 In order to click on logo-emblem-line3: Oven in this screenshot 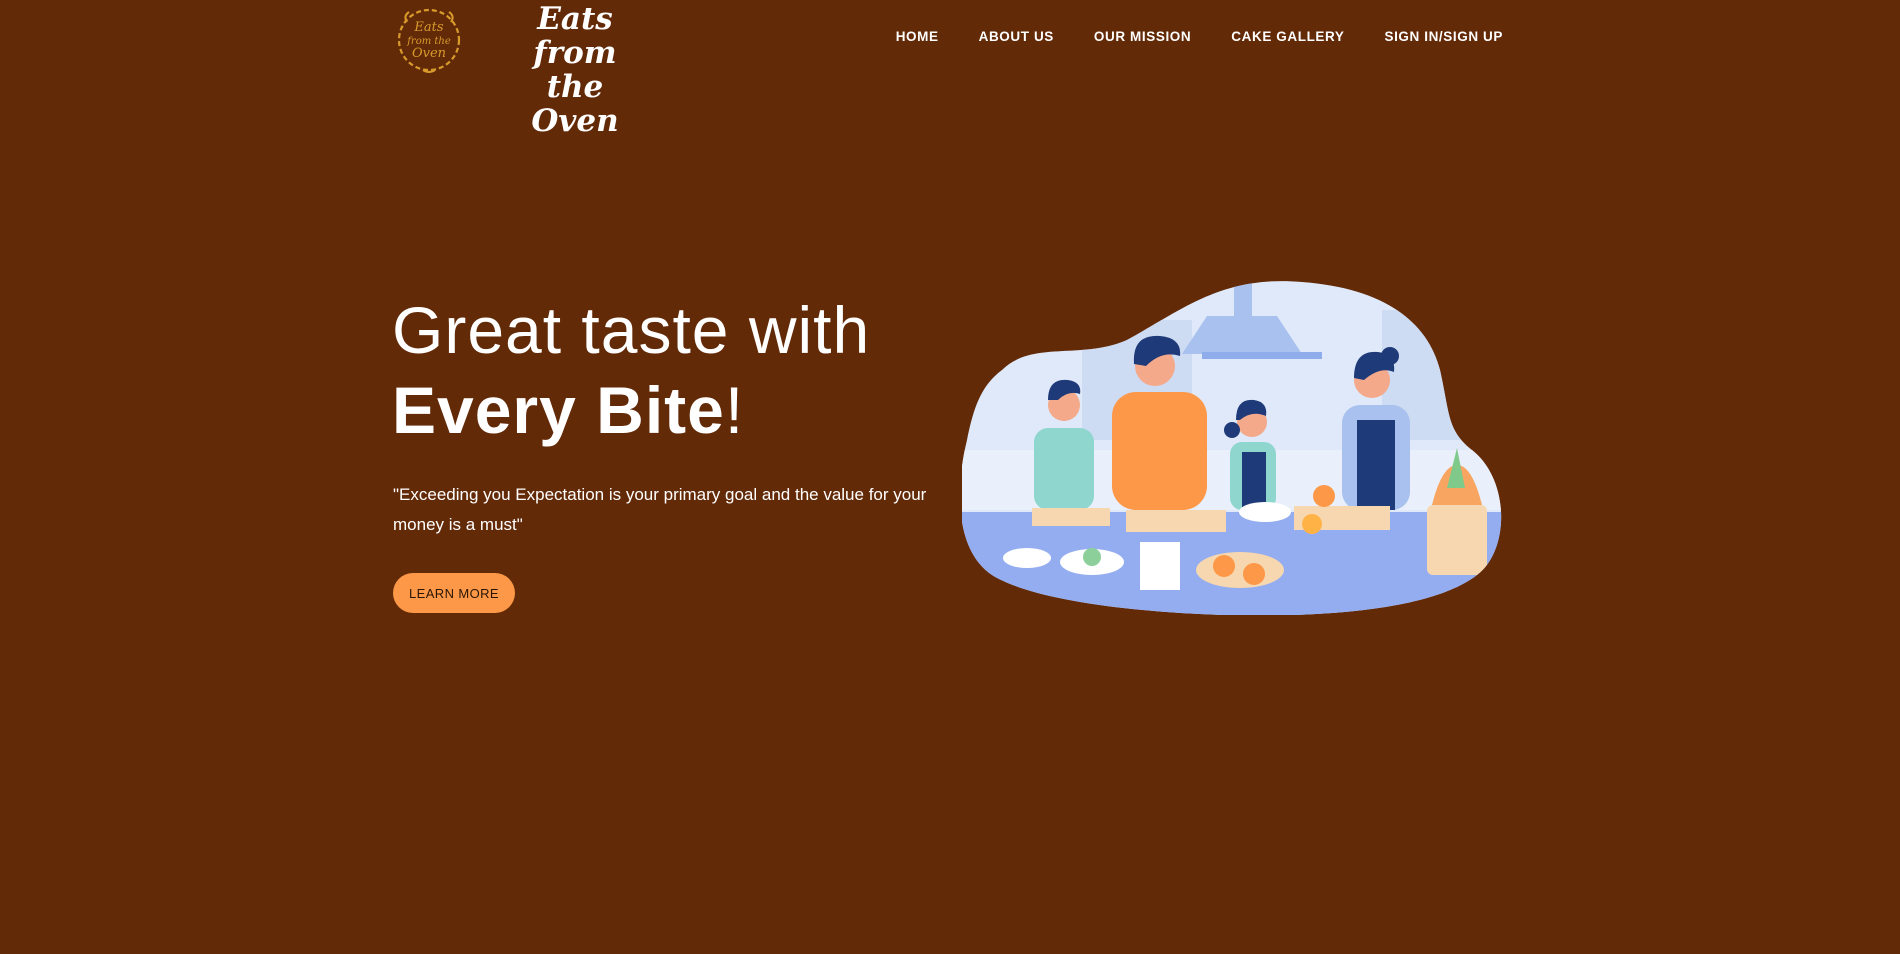, I will do `click(429, 53)`.